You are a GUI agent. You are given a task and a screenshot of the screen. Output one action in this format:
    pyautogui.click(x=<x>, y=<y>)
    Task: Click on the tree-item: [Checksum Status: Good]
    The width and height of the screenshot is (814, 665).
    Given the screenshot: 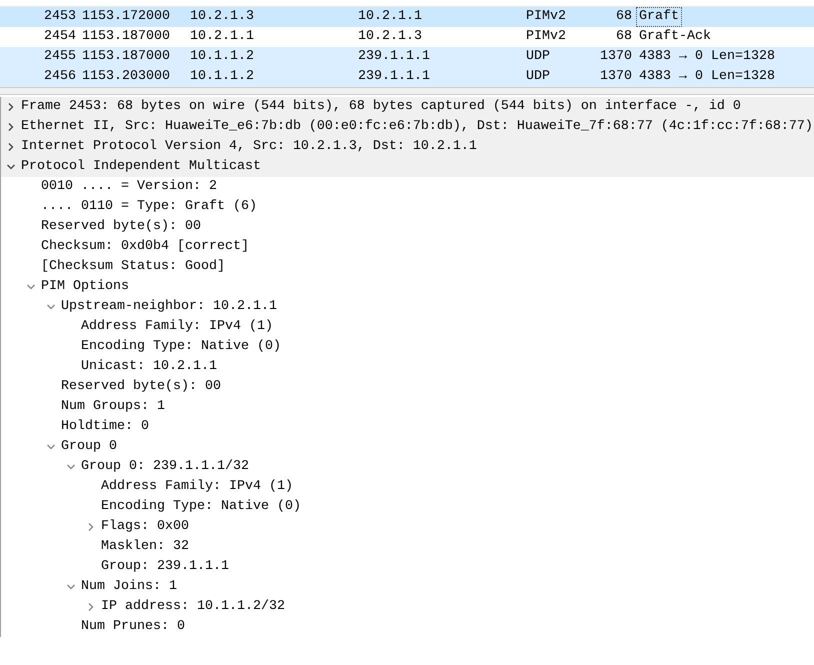 What is the action you would take?
    pyautogui.click(x=133, y=267)
    